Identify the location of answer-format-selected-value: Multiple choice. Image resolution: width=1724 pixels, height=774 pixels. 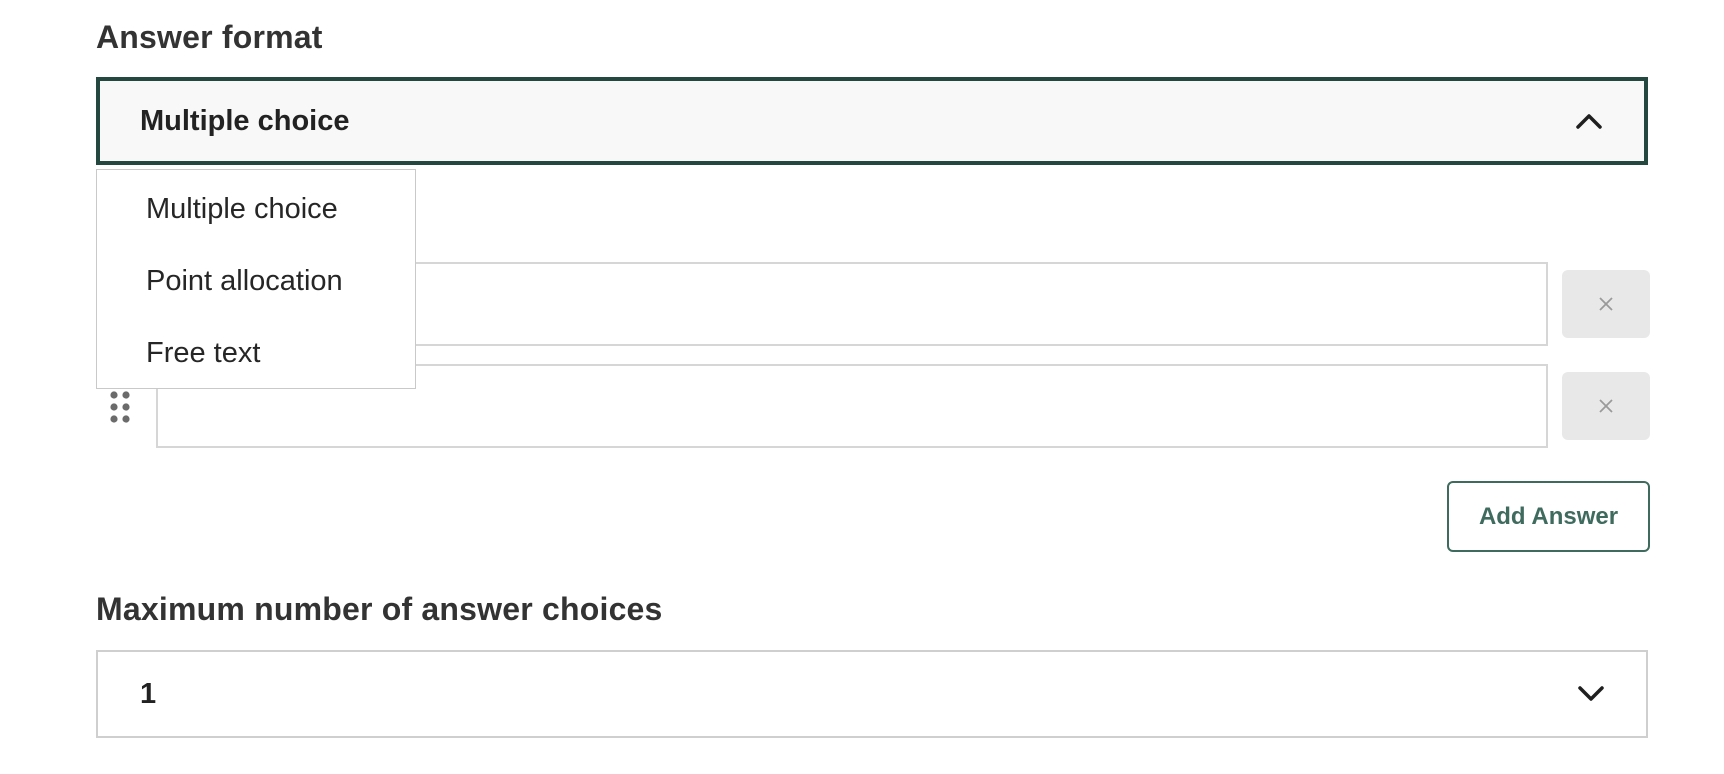
(245, 120).